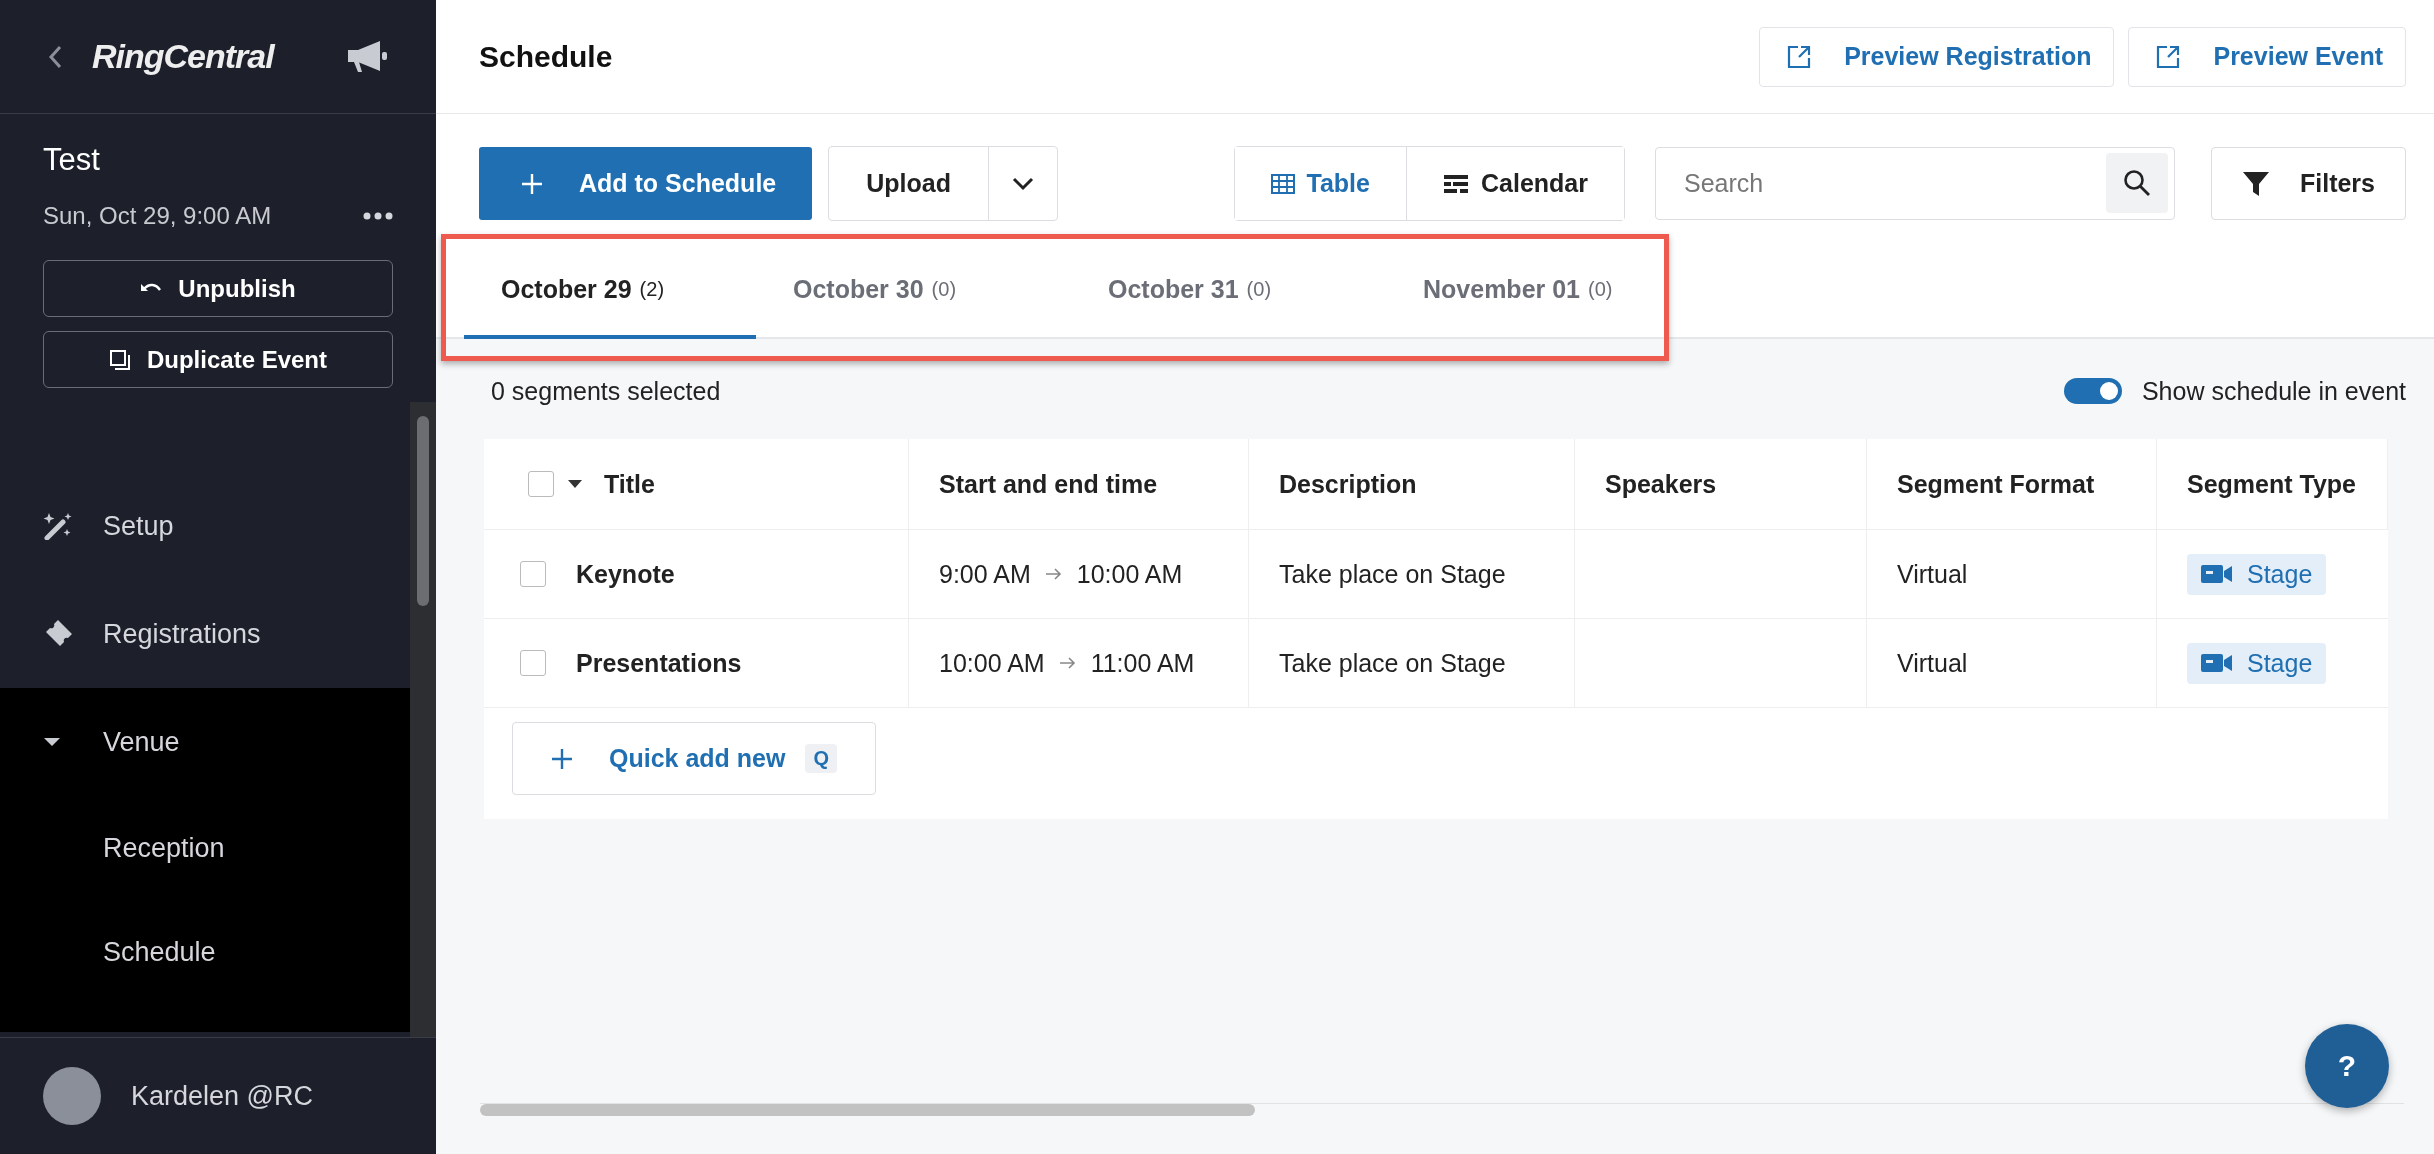 The image size is (2434, 1154). I want to click on date-tab: October 29 (2), so click(610, 291).